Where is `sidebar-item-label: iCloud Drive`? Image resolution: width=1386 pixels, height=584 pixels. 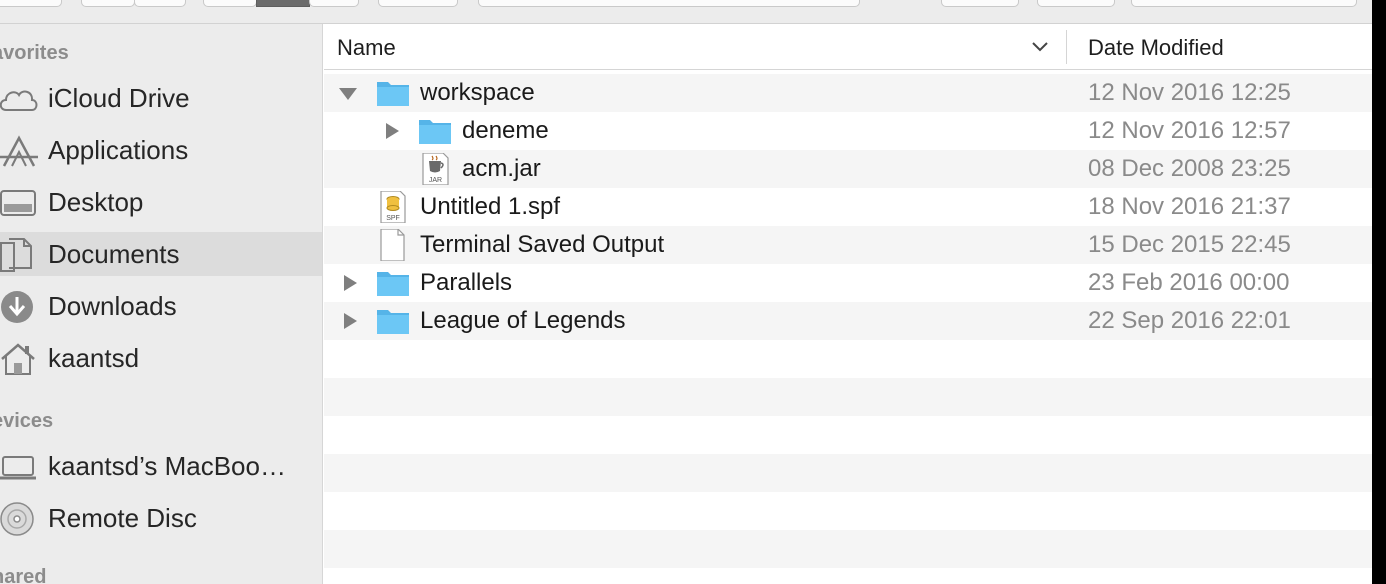 sidebar-item-label: iCloud Drive is located at coordinates (119, 98).